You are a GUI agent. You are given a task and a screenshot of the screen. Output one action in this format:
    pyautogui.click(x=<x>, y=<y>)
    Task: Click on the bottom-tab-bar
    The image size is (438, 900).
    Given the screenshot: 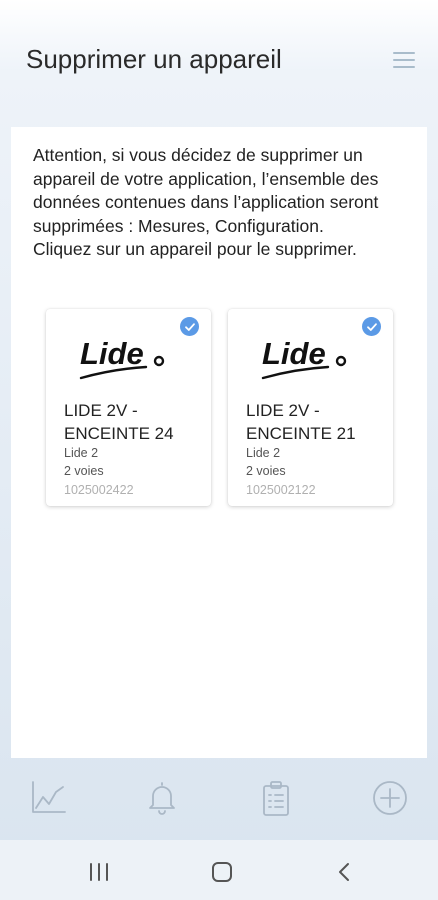 What is the action you would take?
    pyautogui.click(x=219, y=799)
    